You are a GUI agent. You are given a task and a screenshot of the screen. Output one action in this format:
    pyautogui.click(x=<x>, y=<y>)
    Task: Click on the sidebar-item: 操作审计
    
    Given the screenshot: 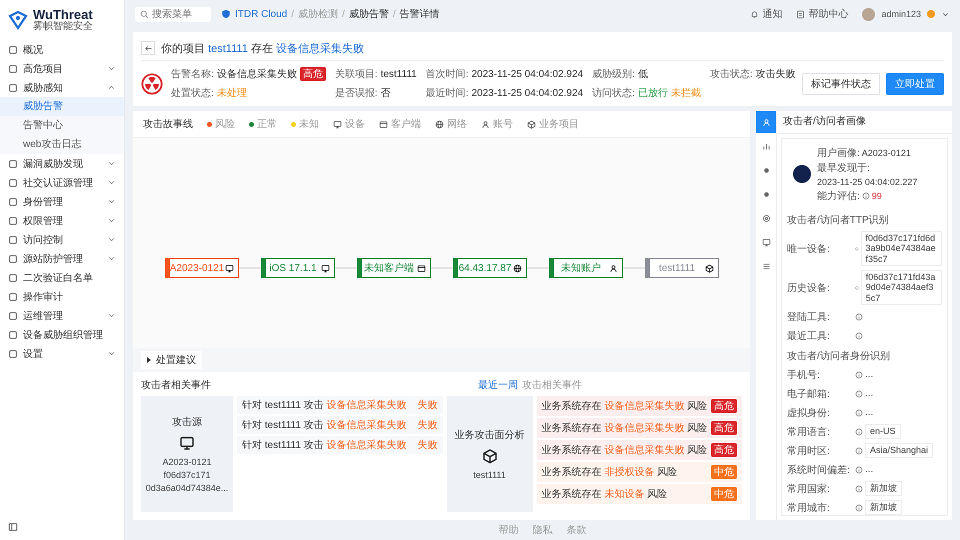 What is the action you would take?
    pyautogui.click(x=62, y=296)
    